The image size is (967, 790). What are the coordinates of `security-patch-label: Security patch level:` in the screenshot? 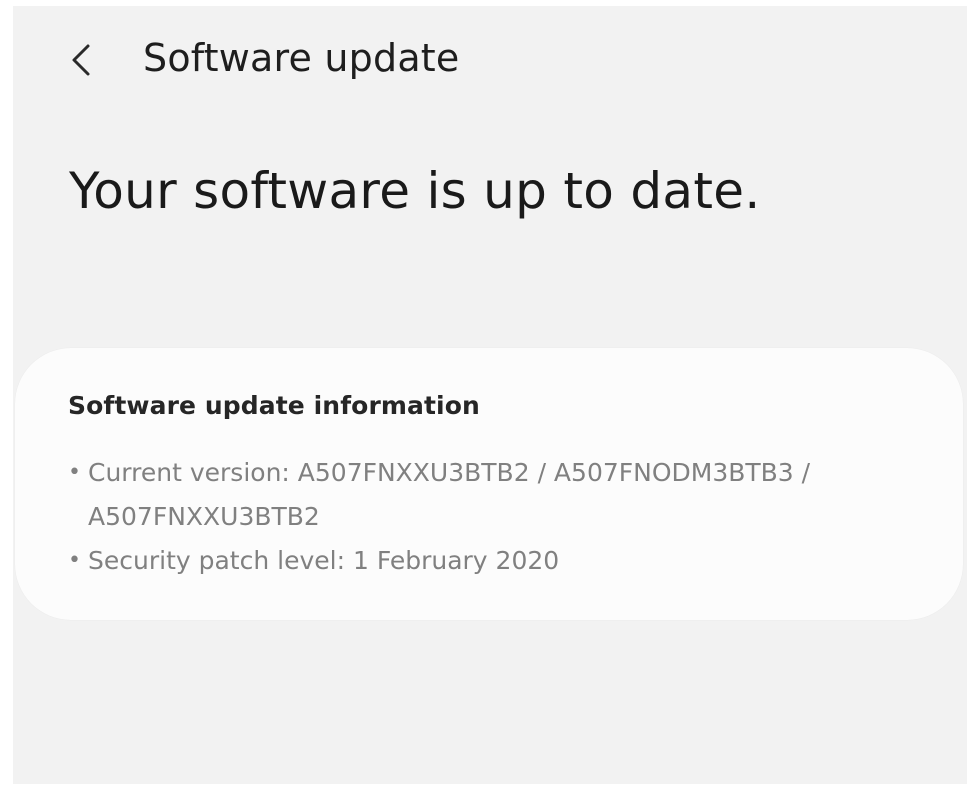 It's located at (220, 560).